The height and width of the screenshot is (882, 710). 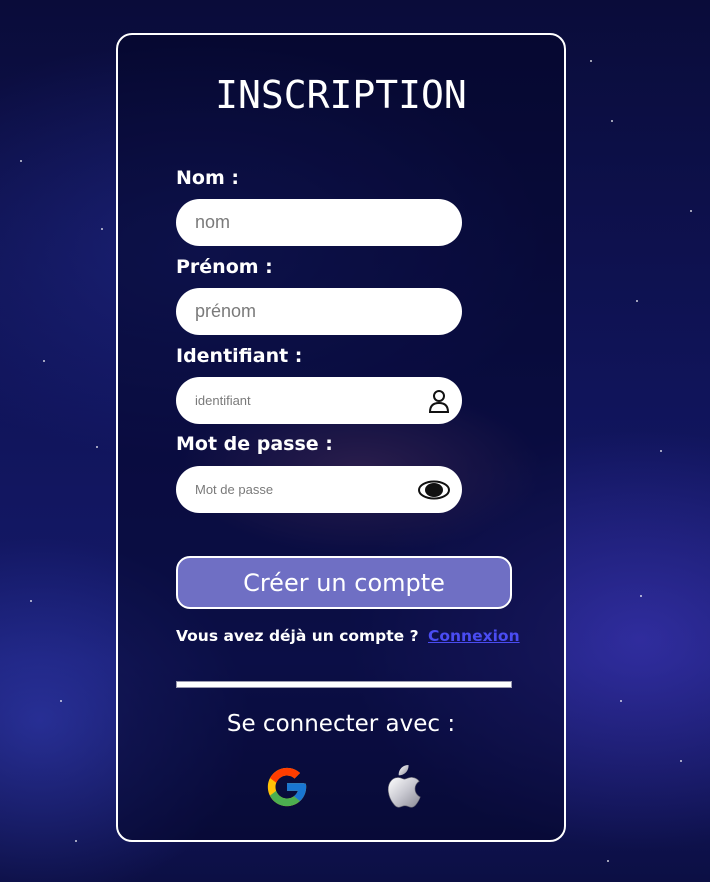 What do you see at coordinates (434, 490) in the screenshot?
I see `eye-icon` at bounding box center [434, 490].